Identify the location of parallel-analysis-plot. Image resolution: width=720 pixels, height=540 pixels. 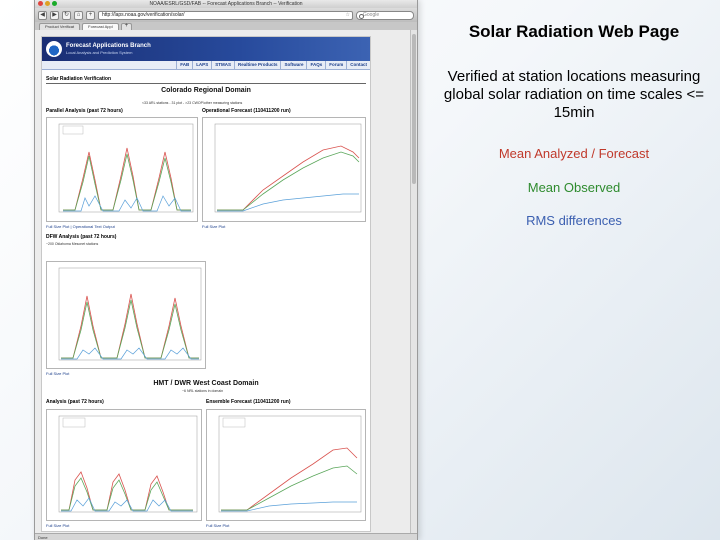
(122, 169).